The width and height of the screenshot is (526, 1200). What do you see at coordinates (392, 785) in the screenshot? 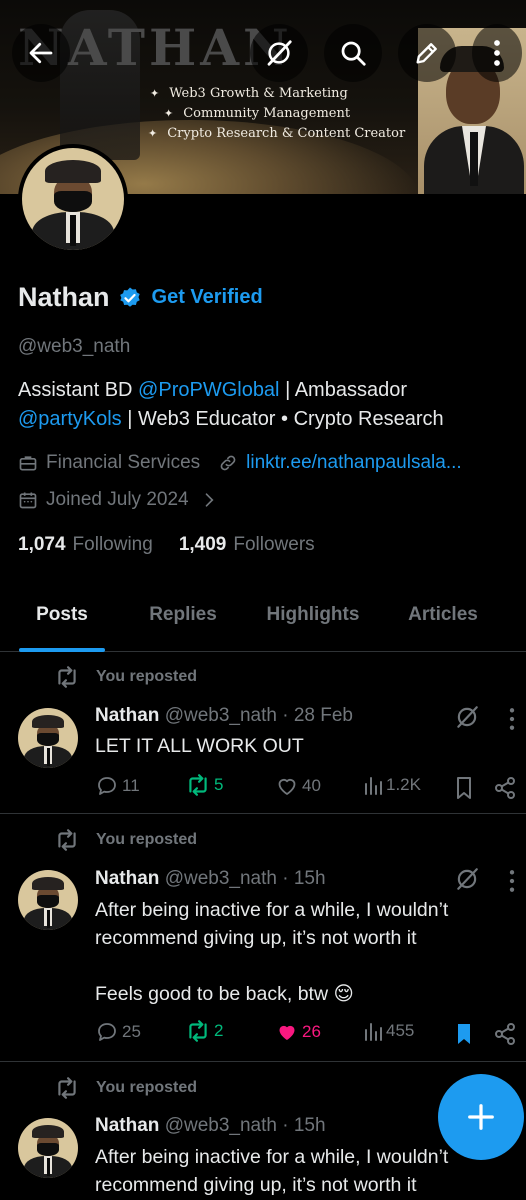
I see `views-button: 1.2K` at bounding box center [392, 785].